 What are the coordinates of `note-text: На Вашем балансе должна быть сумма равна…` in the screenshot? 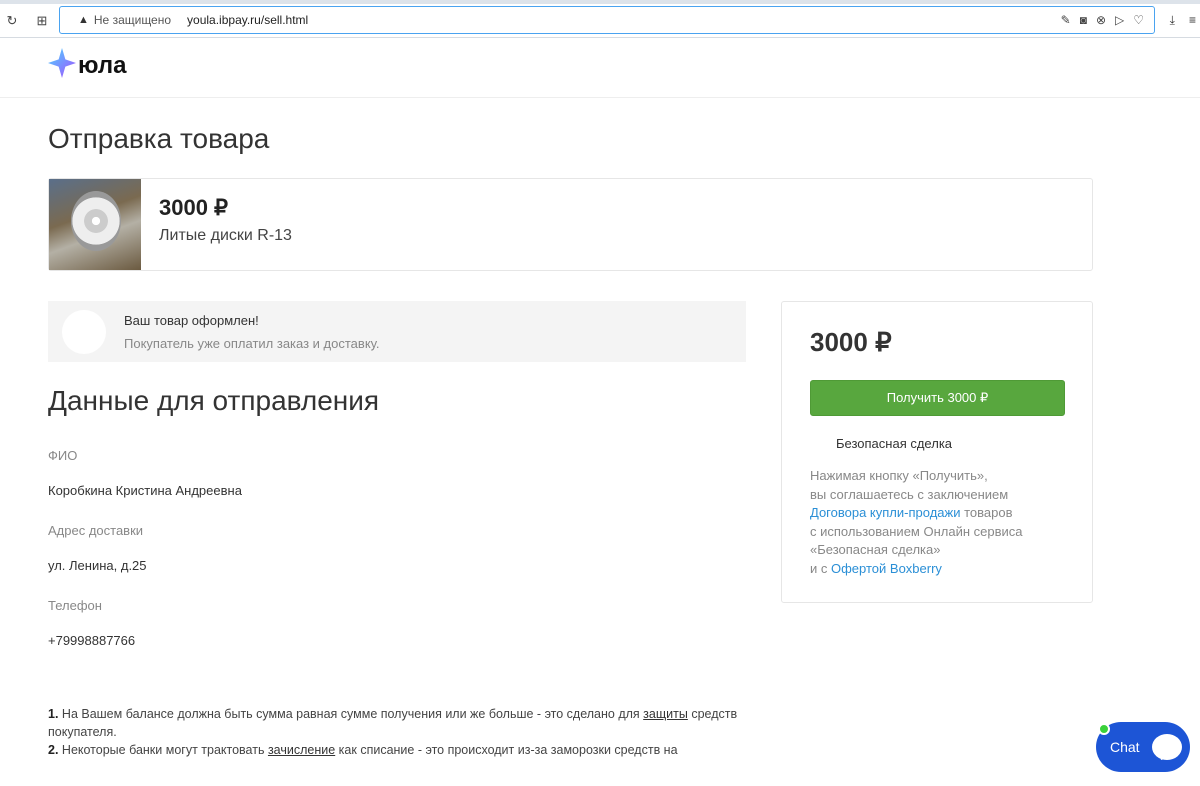 It's located at (351, 714).